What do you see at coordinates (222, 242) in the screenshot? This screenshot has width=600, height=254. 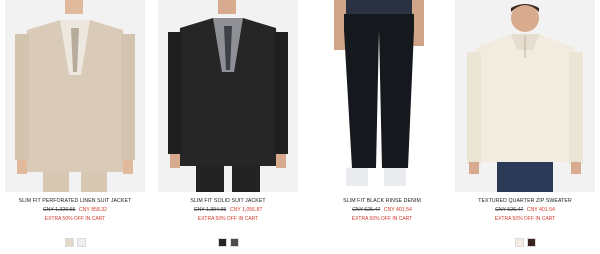 I see `color-swatch-black` at bounding box center [222, 242].